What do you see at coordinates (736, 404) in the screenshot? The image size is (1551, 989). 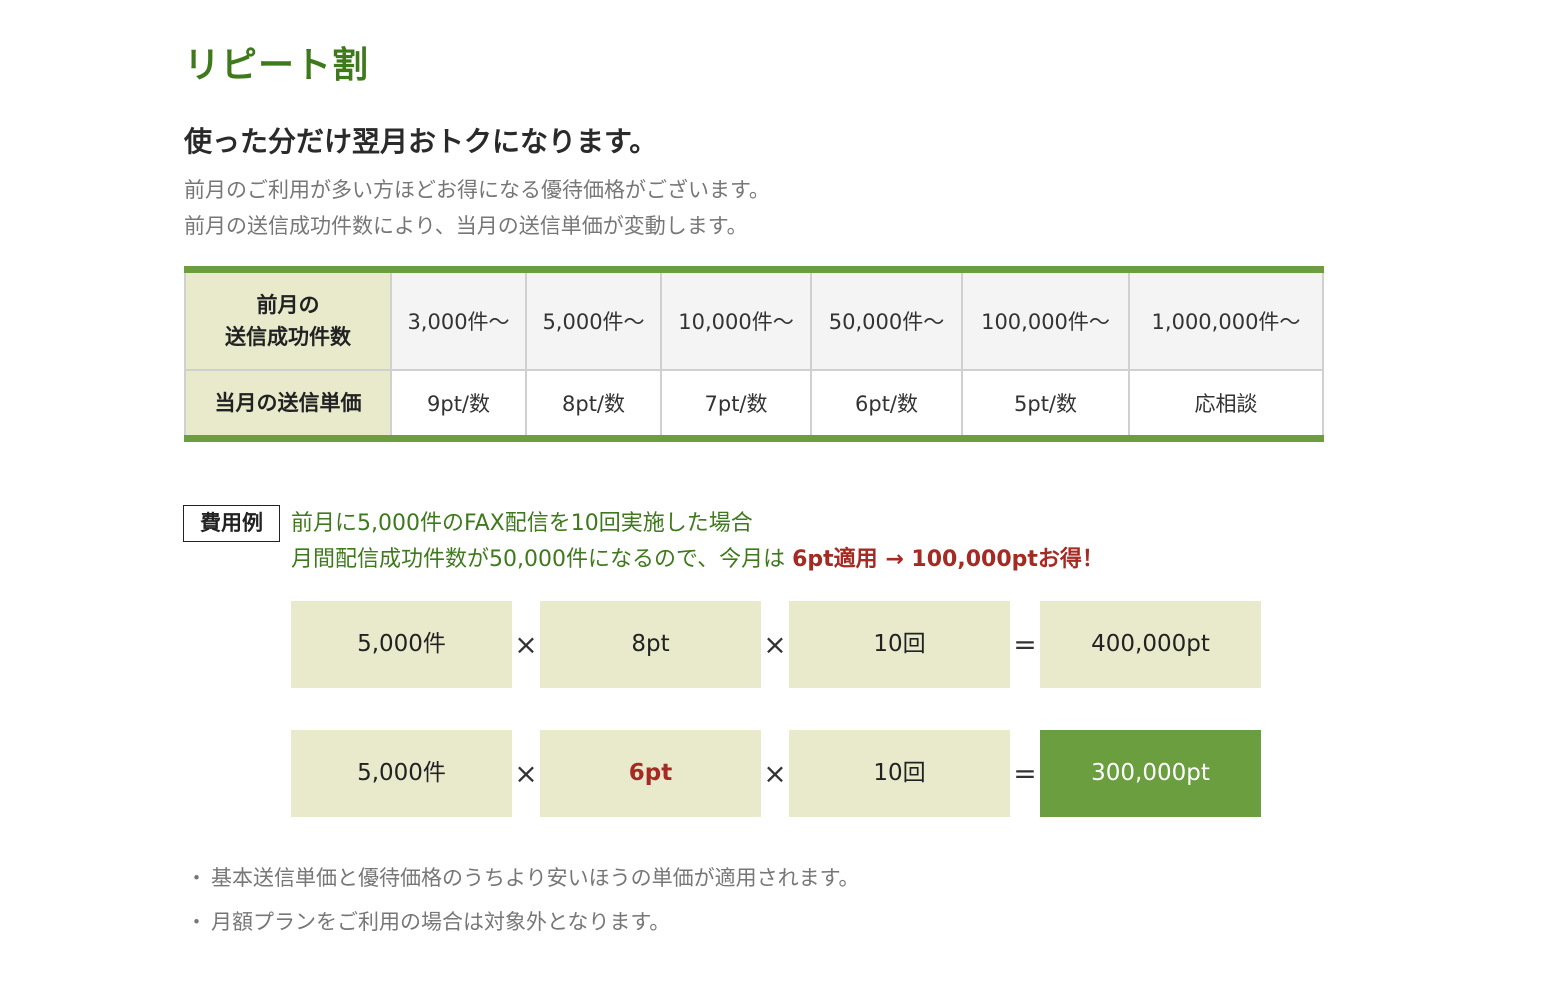 I see `price-cell: 7pt/数` at bounding box center [736, 404].